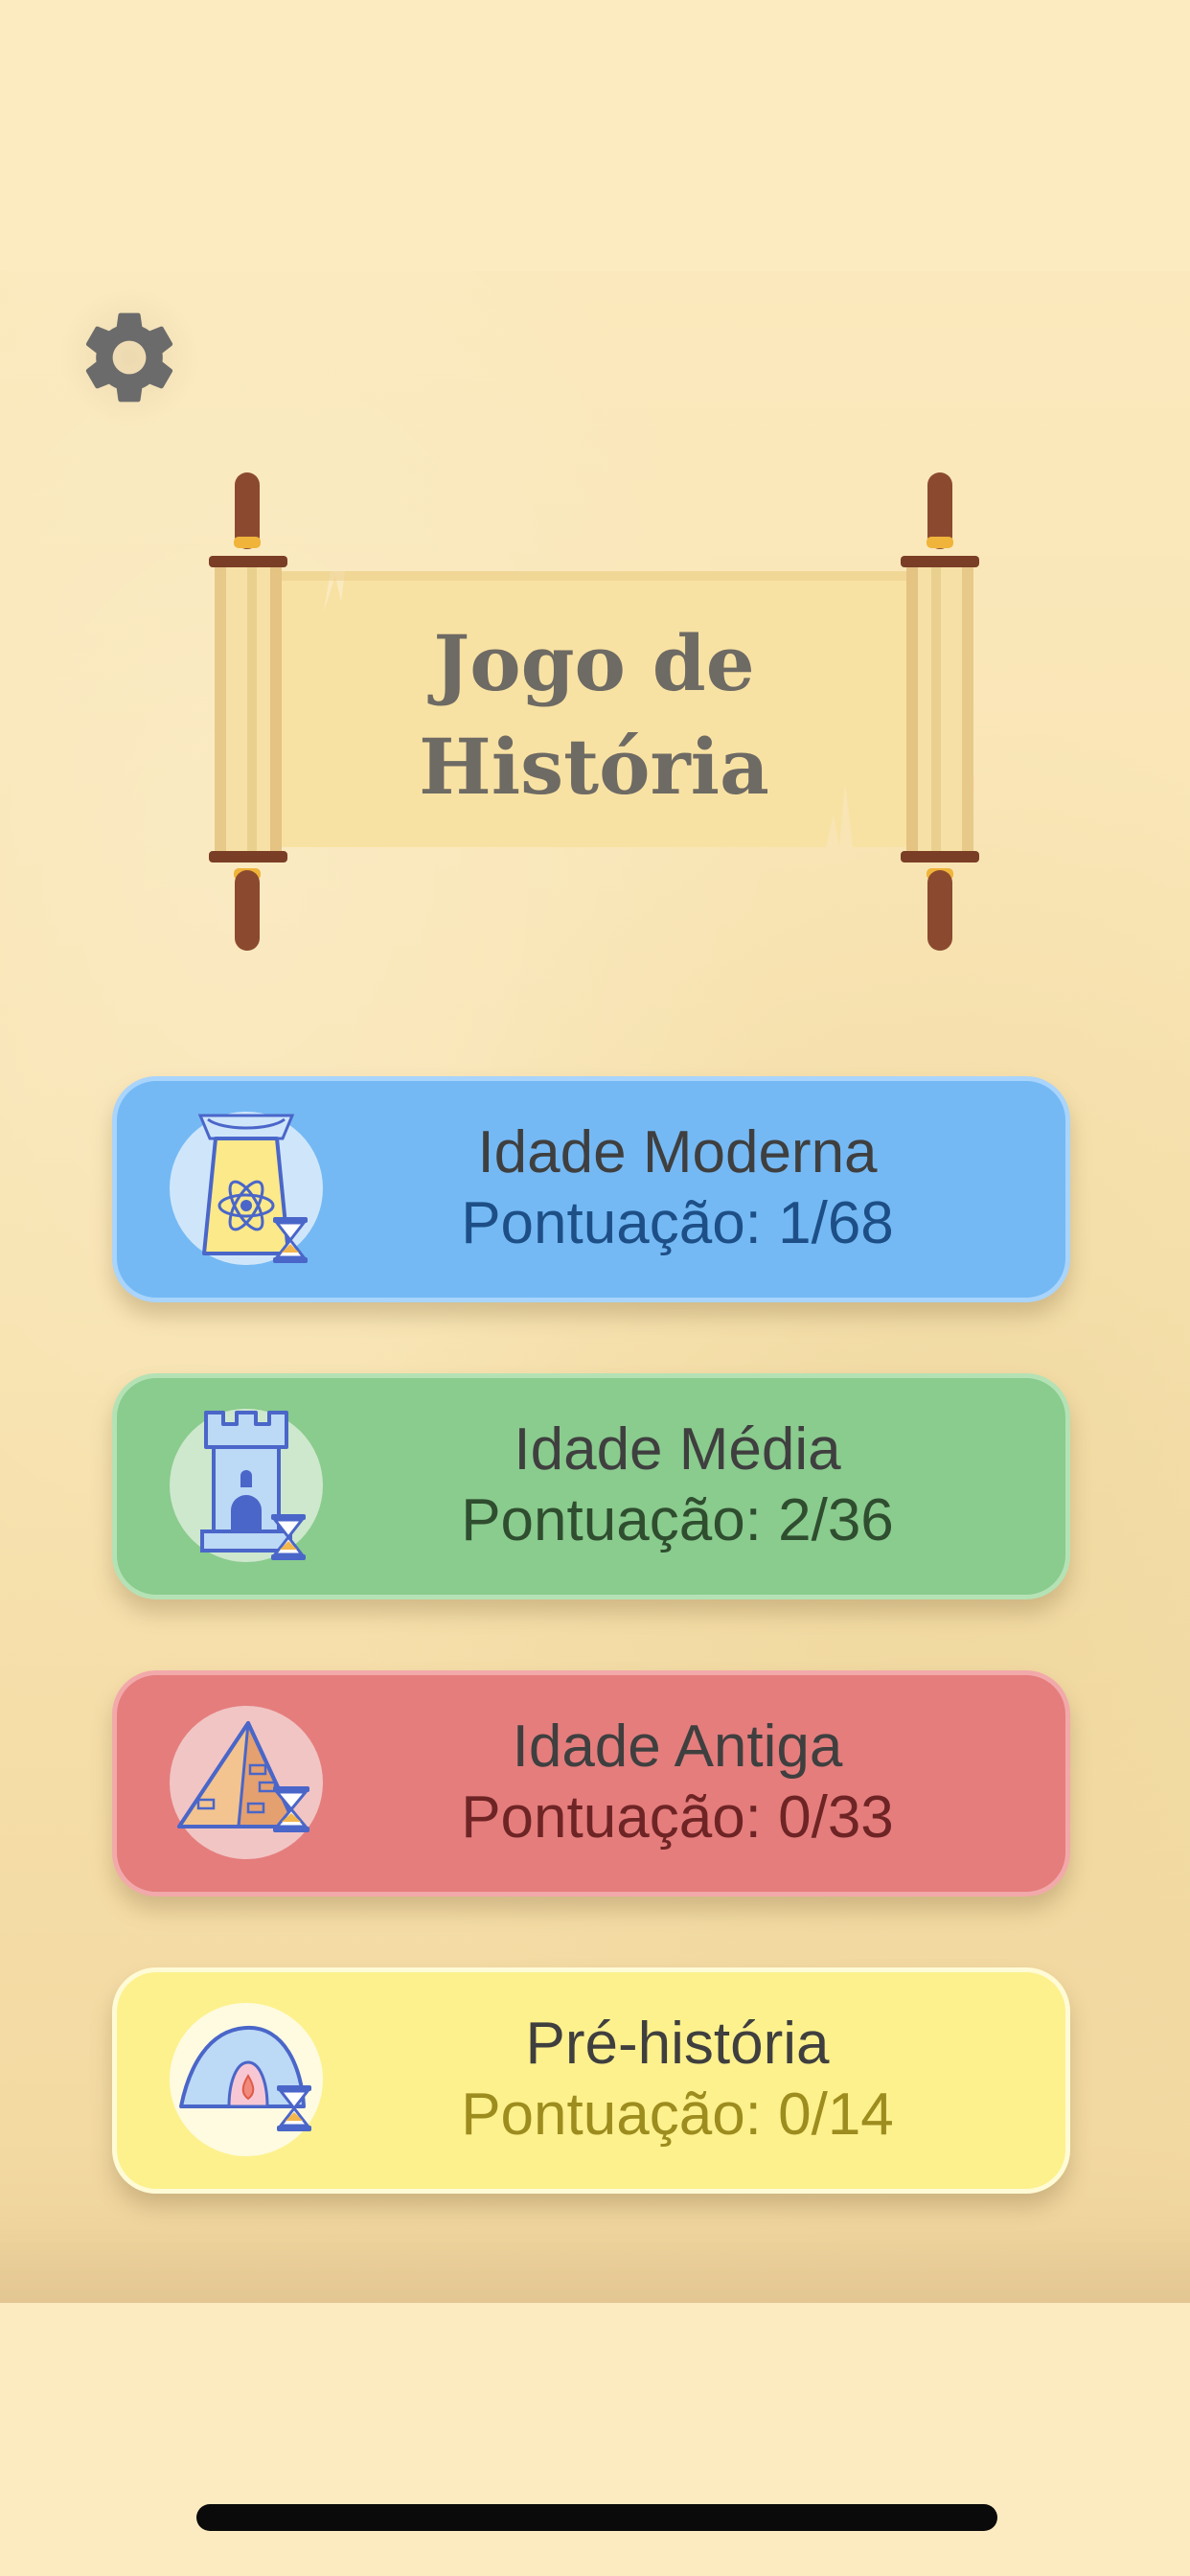 The height and width of the screenshot is (2576, 1190). Describe the element at coordinates (594, 663) in the screenshot. I see `app-title-line1: Jogo de` at that location.